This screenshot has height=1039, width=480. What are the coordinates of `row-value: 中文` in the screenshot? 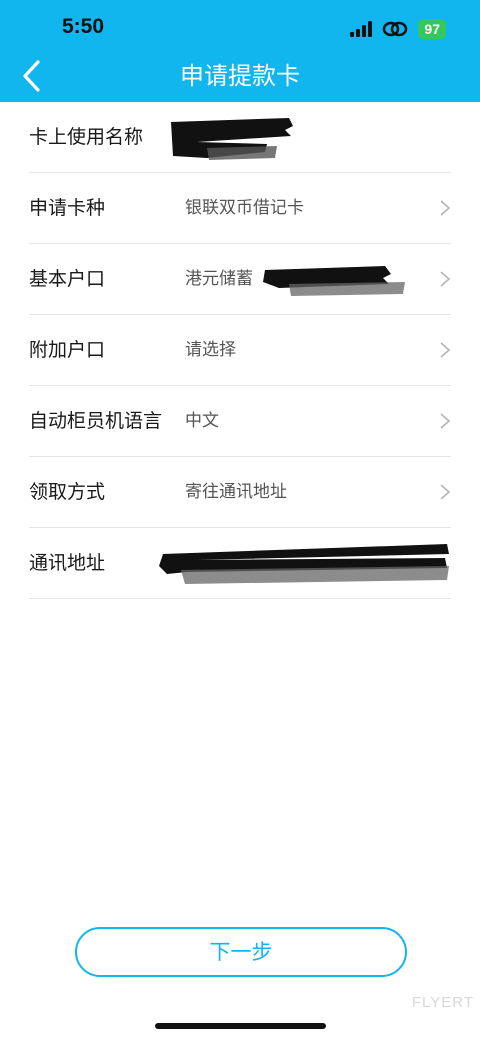 It's located at (202, 421).